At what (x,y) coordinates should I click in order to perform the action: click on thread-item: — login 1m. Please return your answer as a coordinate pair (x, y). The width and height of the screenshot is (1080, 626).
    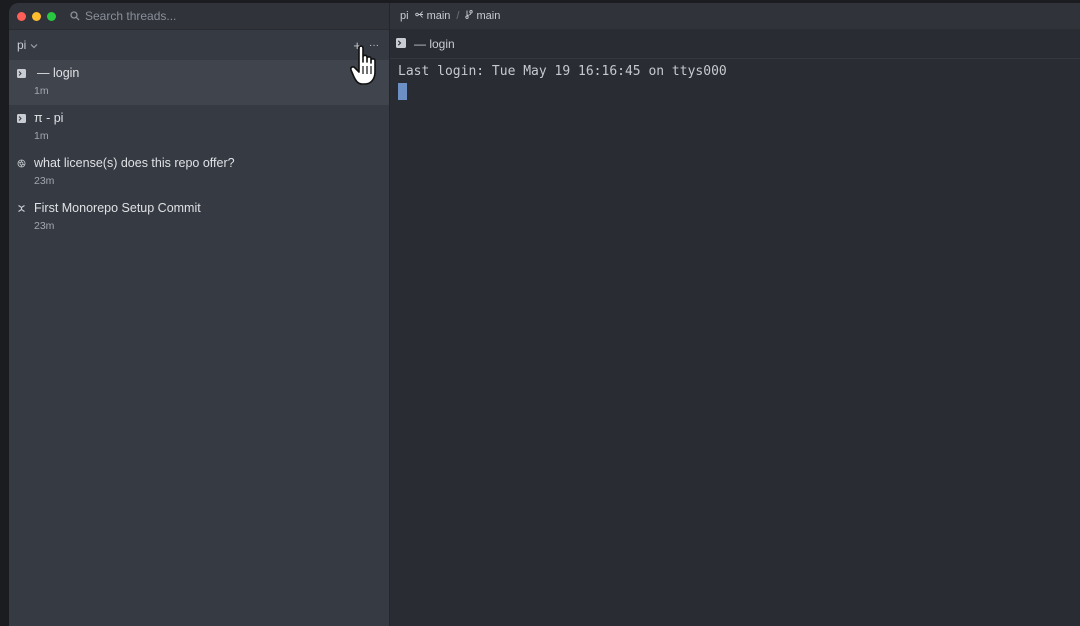
    Looking at the image, I should click on (199, 82).